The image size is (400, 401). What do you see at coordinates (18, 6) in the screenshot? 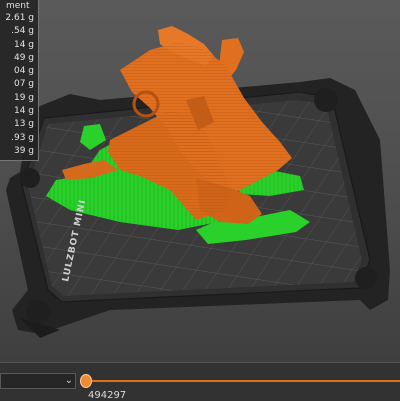
I see `legend-header: ment` at bounding box center [18, 6].